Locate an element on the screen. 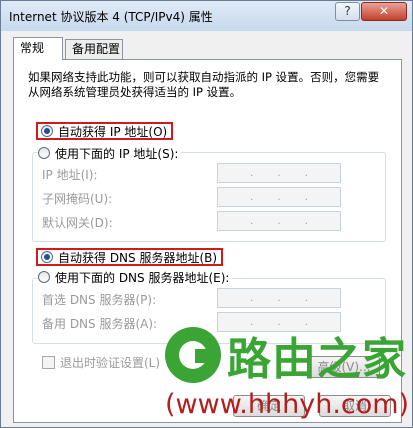 This screenshot has width=413, height=428. auto-dns-radio is located at coordinates (47, 257).